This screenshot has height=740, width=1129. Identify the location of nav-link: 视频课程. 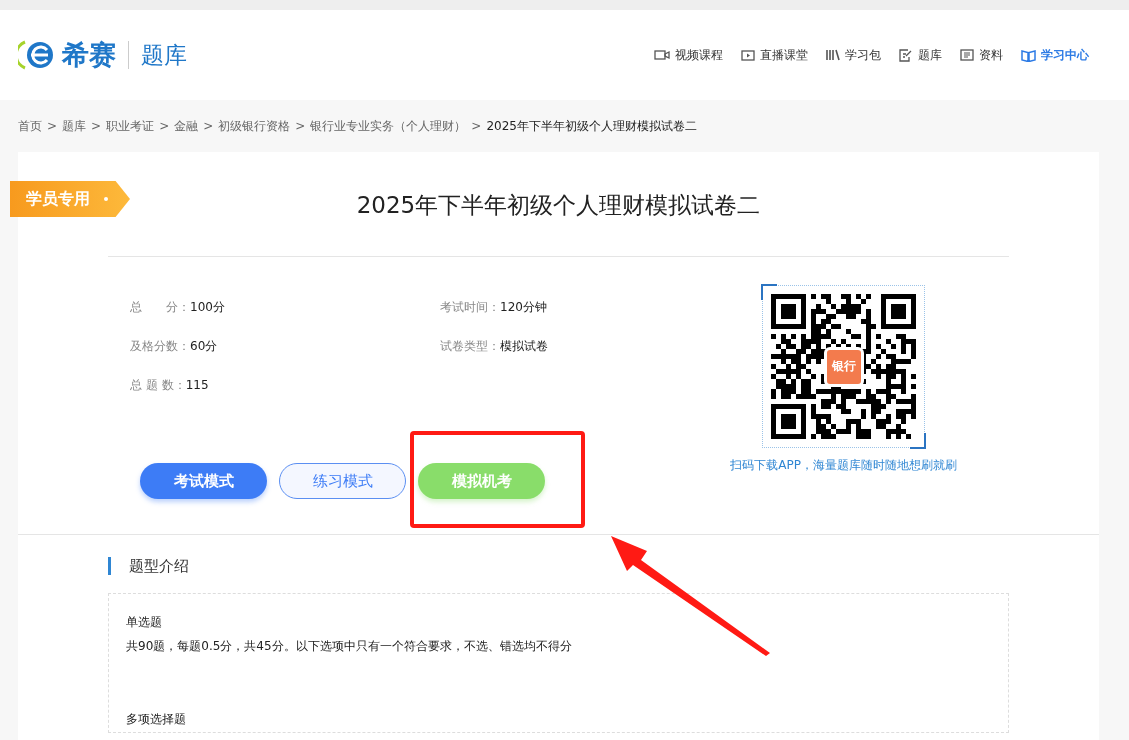
(688, 55).